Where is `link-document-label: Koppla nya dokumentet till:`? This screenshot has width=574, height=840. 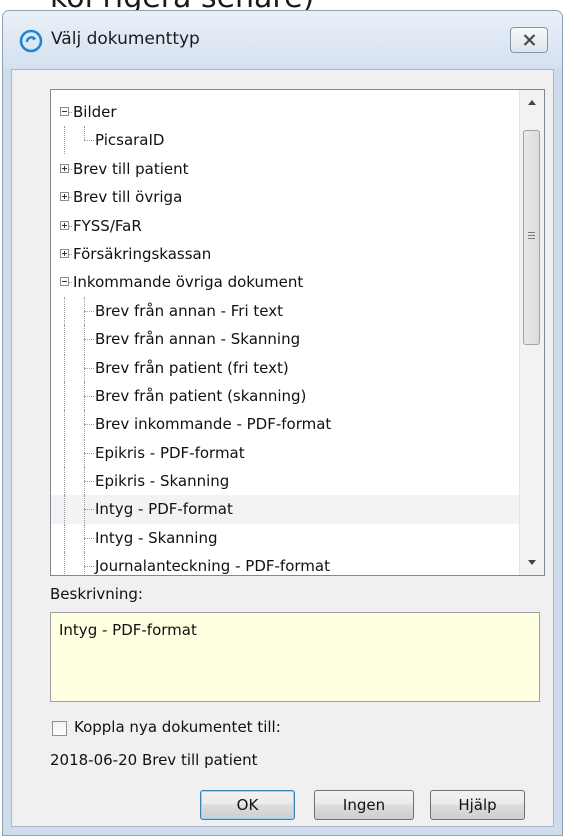 link-document-label: Koppla nya dokumentet till: is located at coordinates (177, 727).